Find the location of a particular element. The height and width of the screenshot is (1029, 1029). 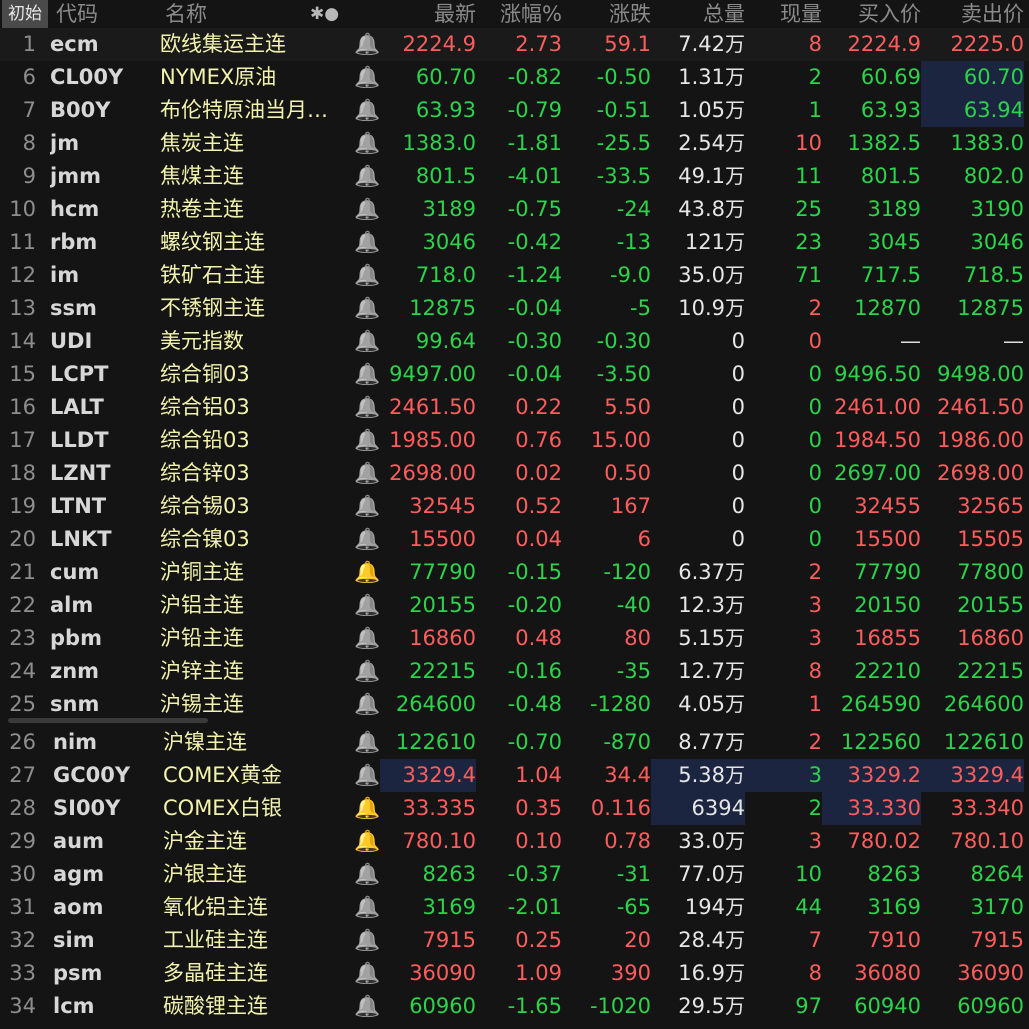

total-volume: 6394 is located at coordinates (698, 808).